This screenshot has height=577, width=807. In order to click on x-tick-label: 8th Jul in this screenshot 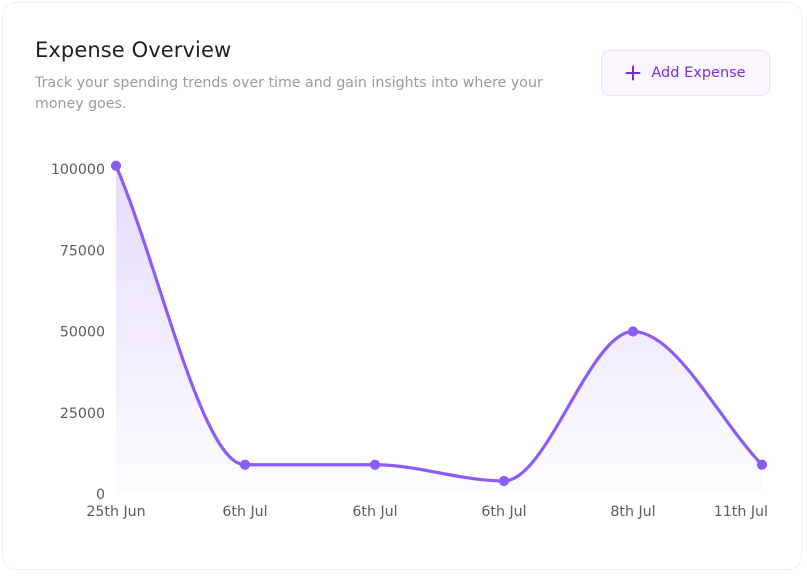, I will do `click(632, 512)`.